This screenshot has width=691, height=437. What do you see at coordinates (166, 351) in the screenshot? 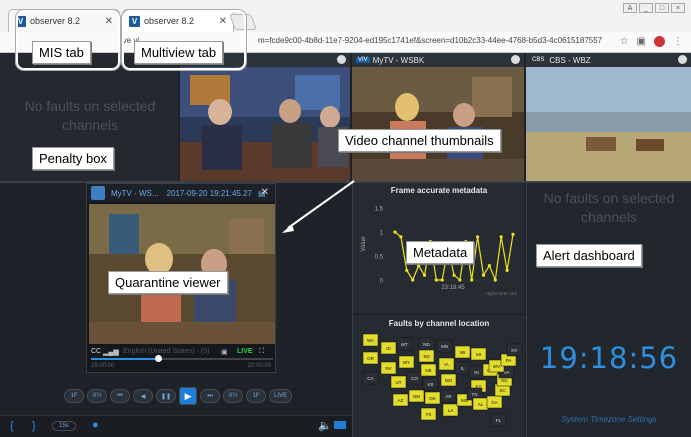
I see `language-label: English (United States) - (5)` at bounding box center [166, 351].